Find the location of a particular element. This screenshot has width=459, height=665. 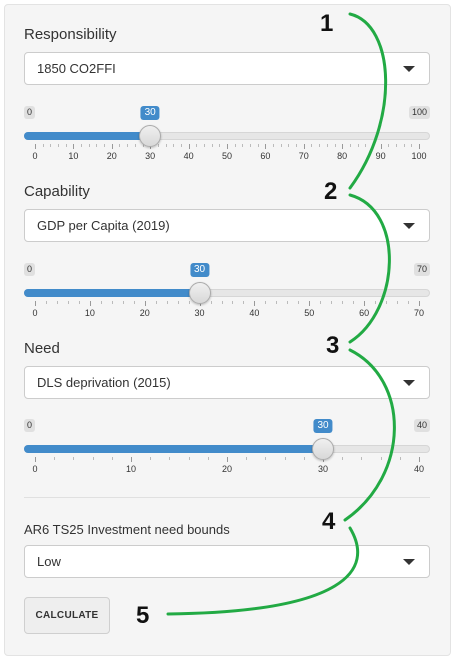

need-select: DLS deprivation (2015) is located at coordinates (227, 382).